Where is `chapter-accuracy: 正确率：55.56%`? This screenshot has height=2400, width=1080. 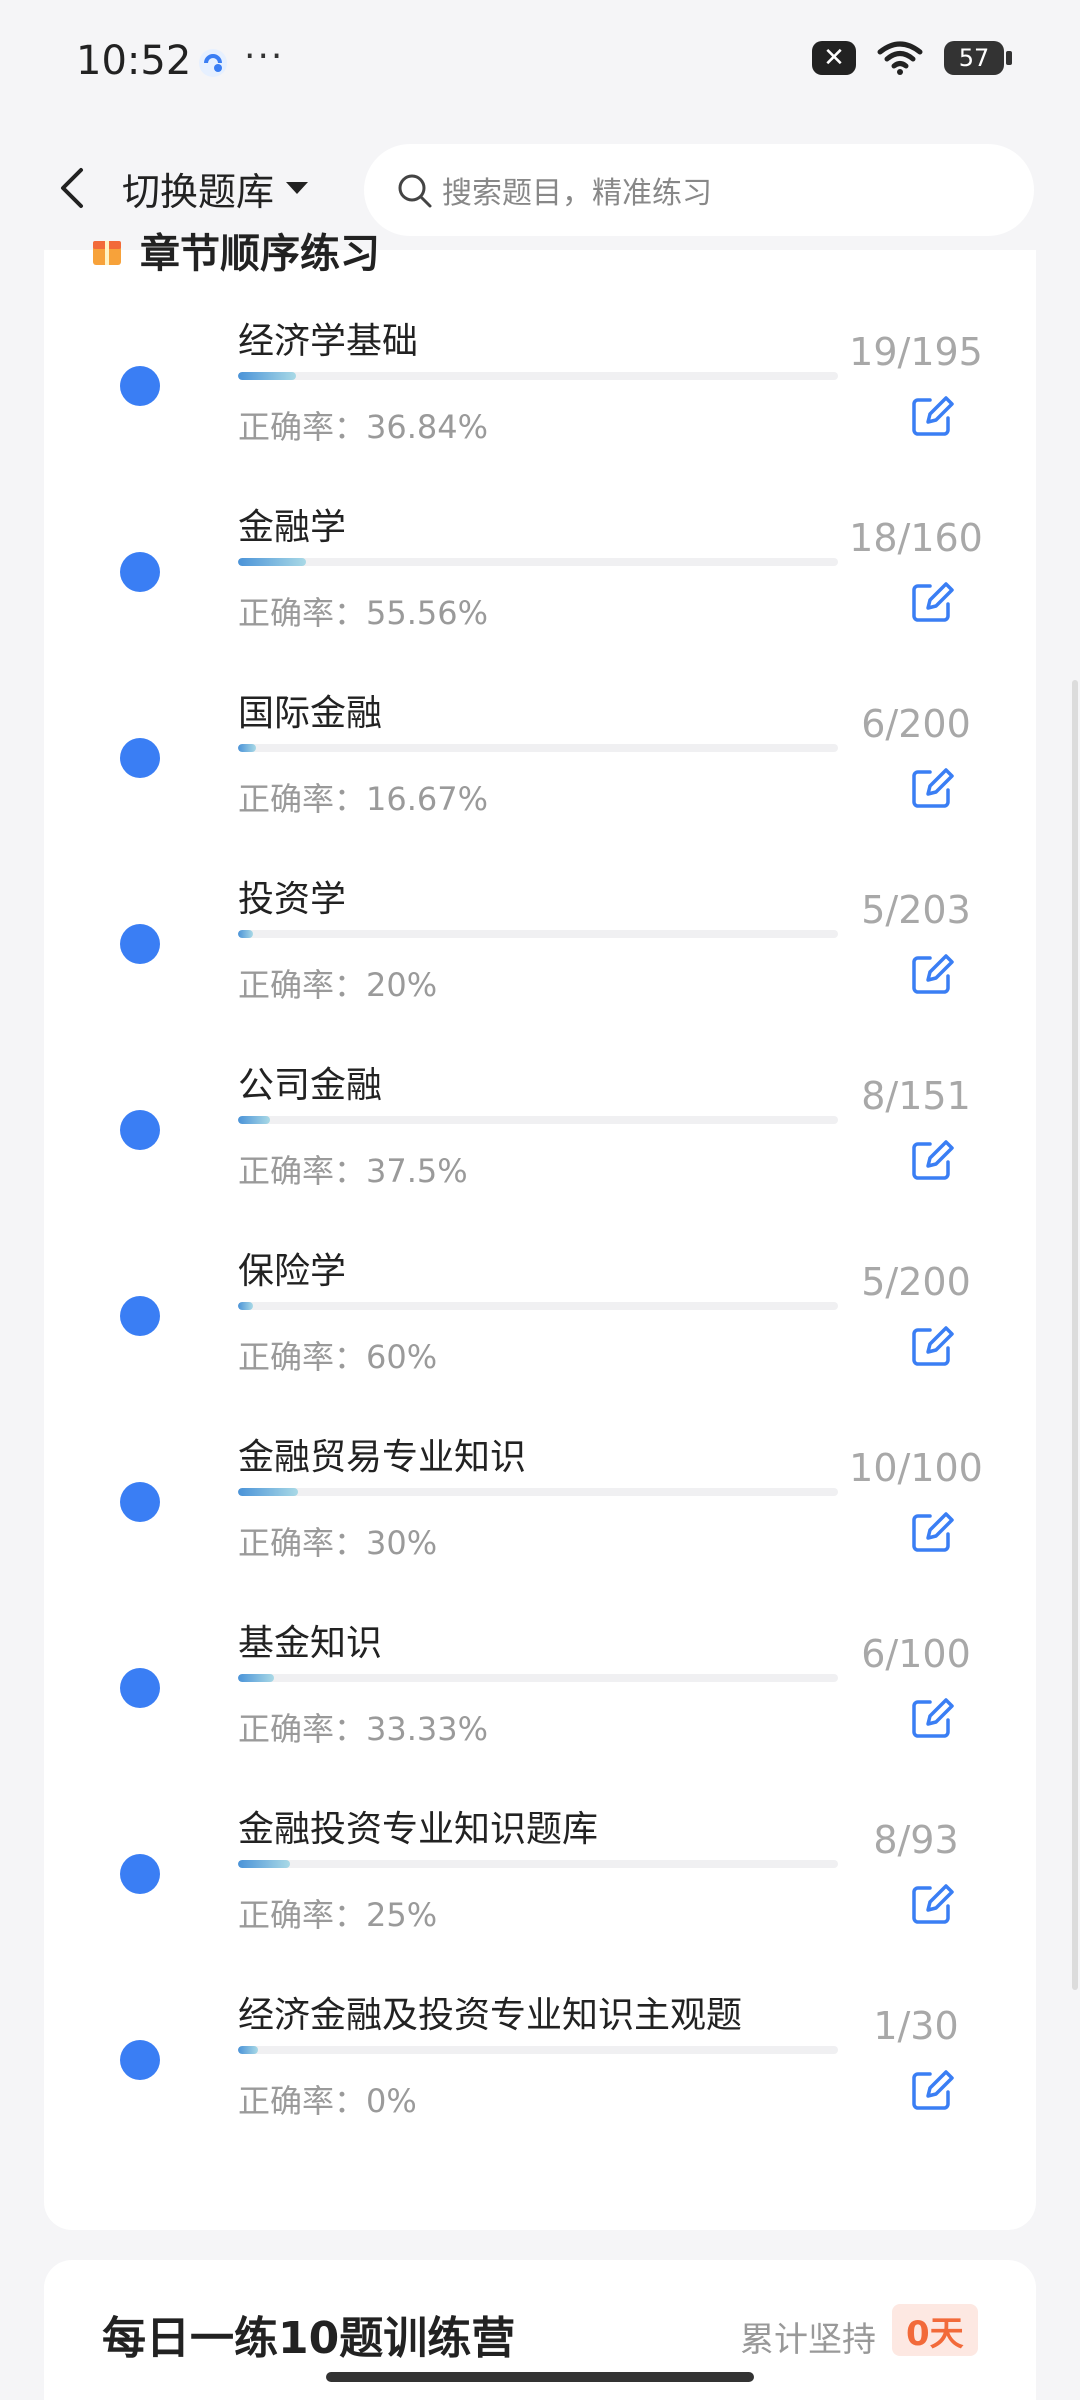 chapter-accuracy: 正确率：55.56% is located at coordinates (363, 613).